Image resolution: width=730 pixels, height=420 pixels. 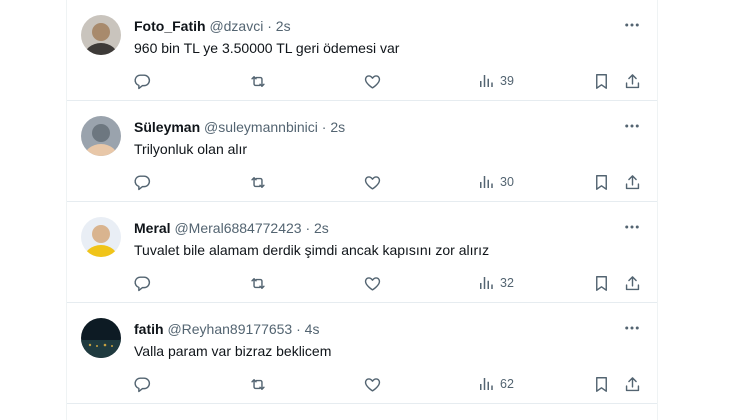 I want to click on views-button: 62, so click(x=495, y=384).